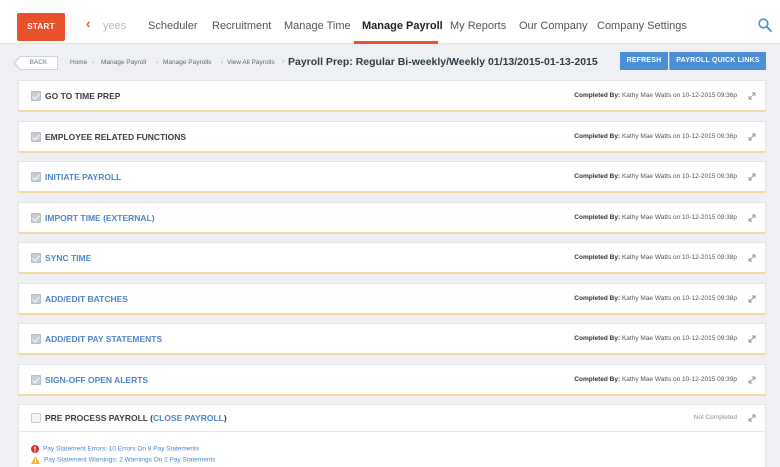  What do you see at coordinates (317, 26) in the screenshot?
I see `nav-item-manage-time: Manage Time` at bounding box center [317, 26].